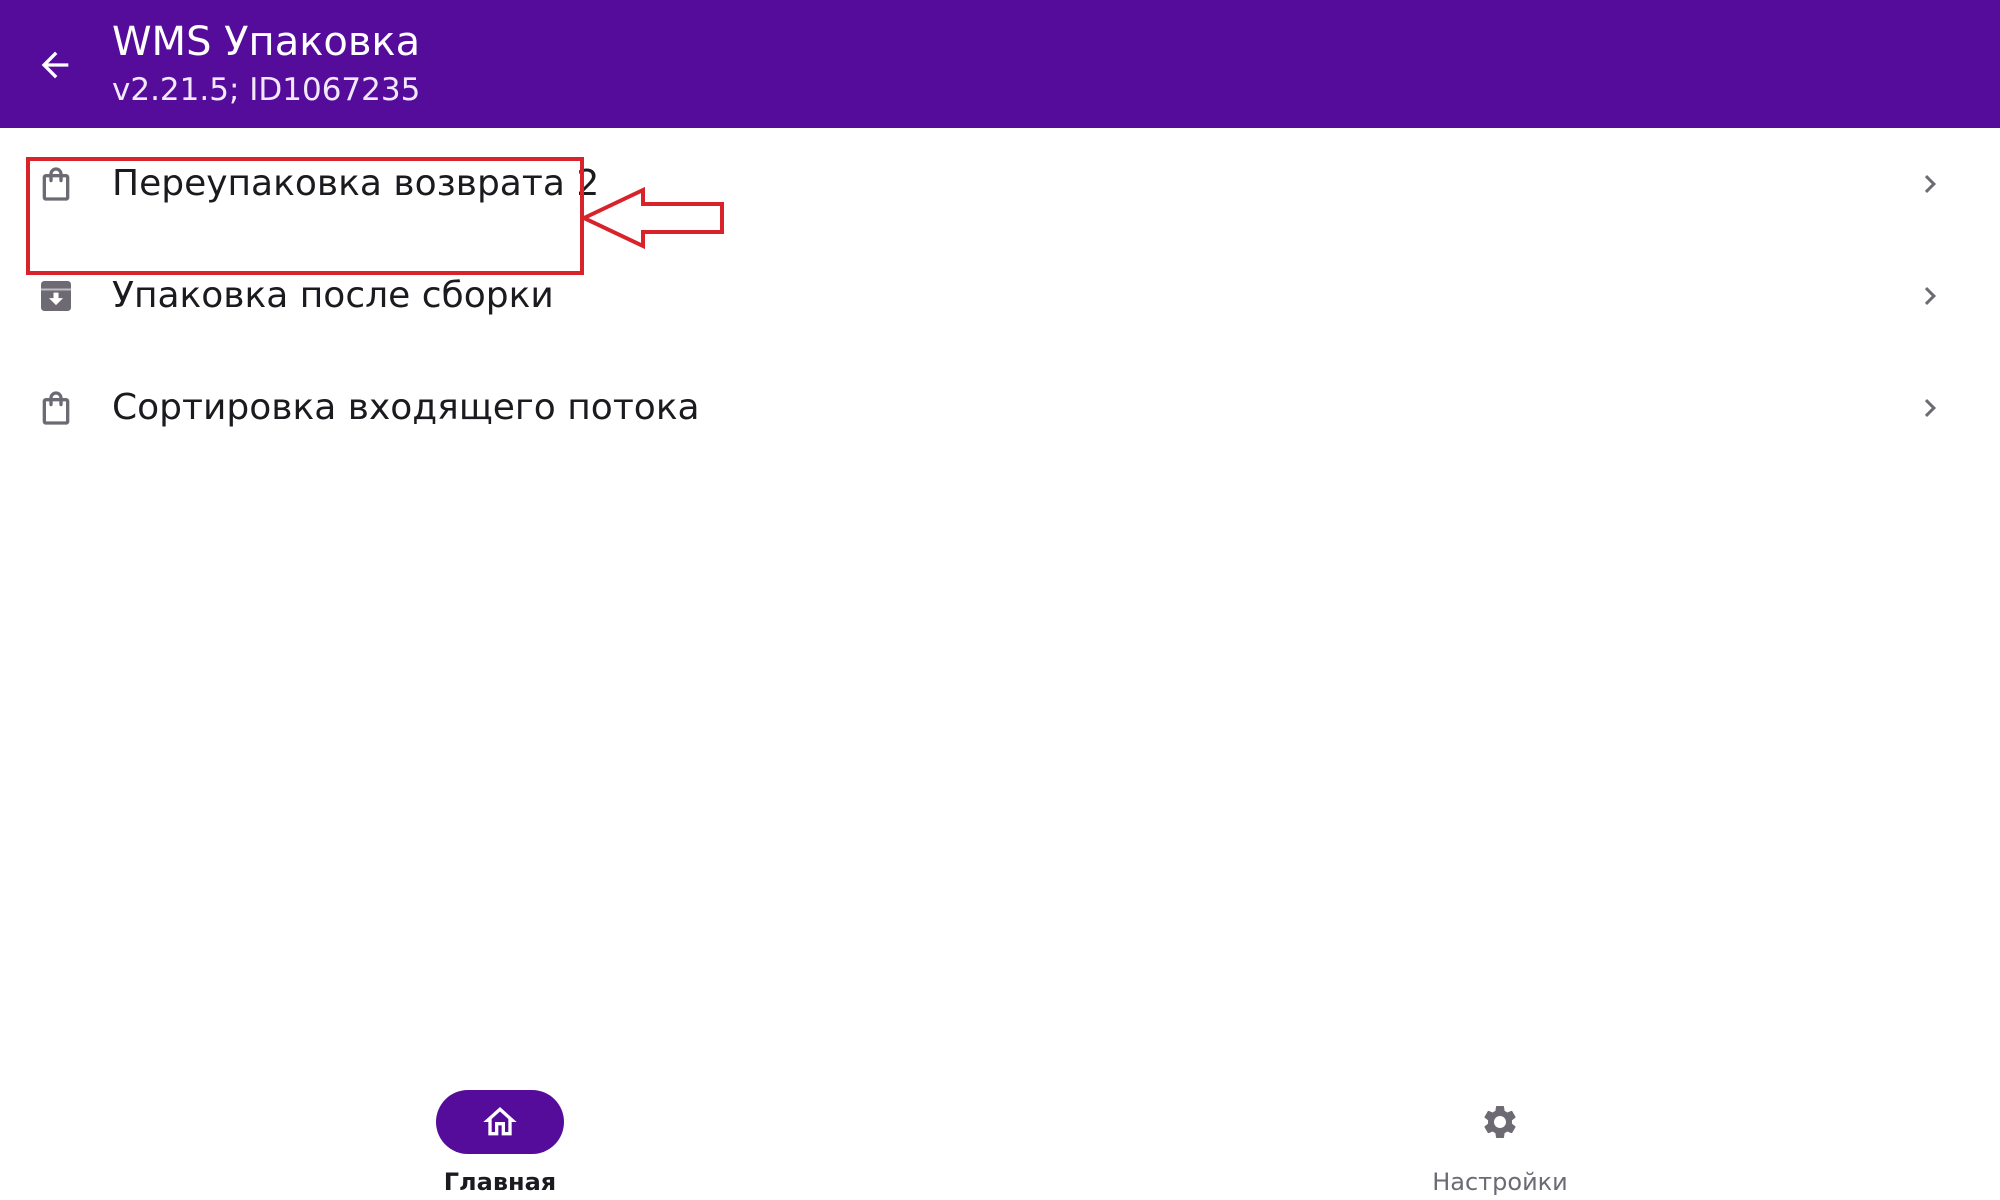 This screenshot has width=2000, height=1200. I want to click on gear-icon, so click(1500, 1122).